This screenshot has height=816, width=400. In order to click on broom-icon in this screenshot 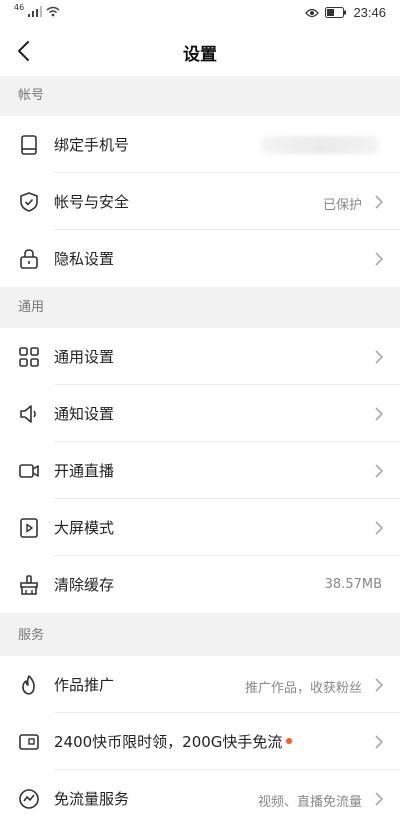, I will do `click(29, 585)`.